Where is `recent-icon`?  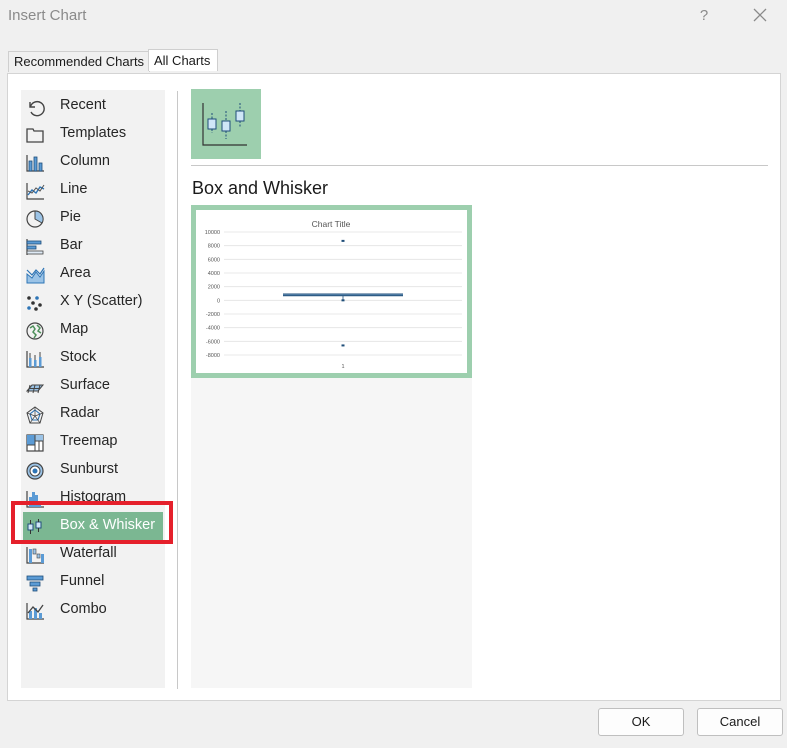 recent-icon is located at coordinates (35, 107).